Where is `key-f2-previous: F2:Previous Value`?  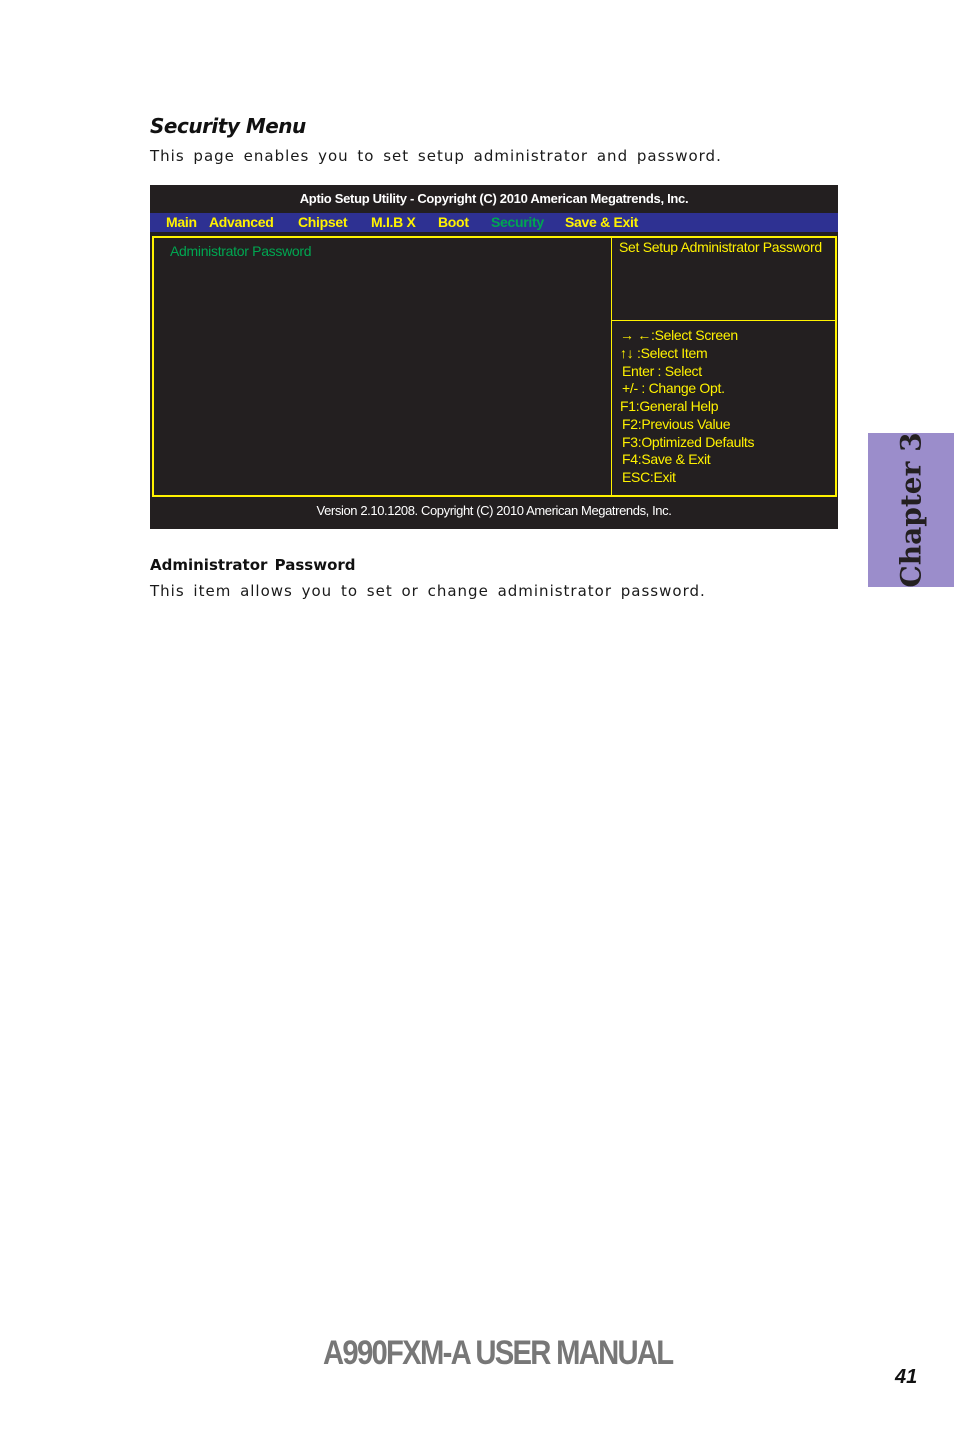
key-f2-previous: F2:Previous Value is located at coordinates (676, 423).